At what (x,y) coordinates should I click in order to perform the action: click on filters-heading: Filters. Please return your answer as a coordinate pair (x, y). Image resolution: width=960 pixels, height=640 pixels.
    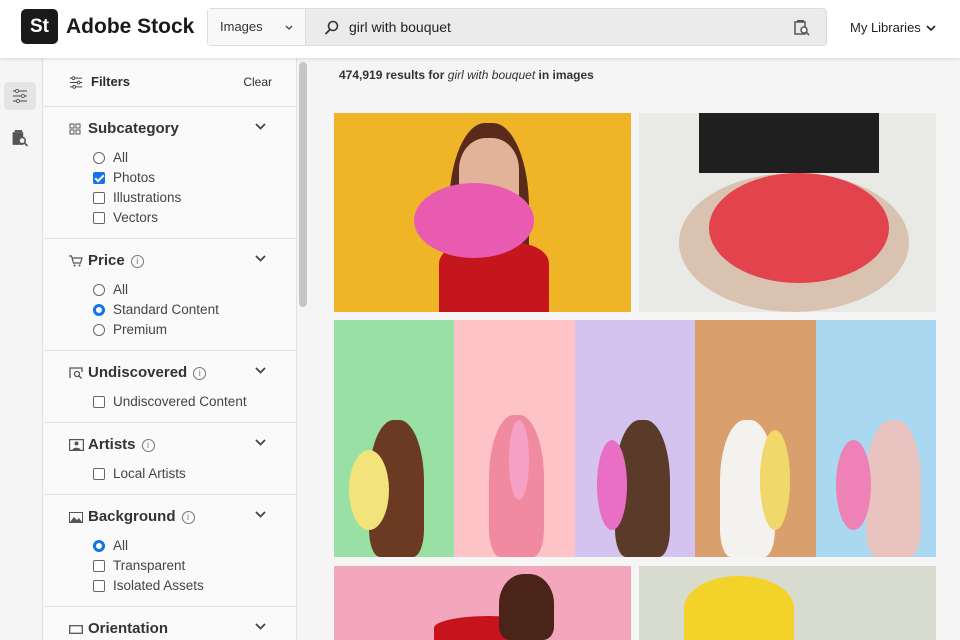
    Looking at the image, I should click on (99, 82).